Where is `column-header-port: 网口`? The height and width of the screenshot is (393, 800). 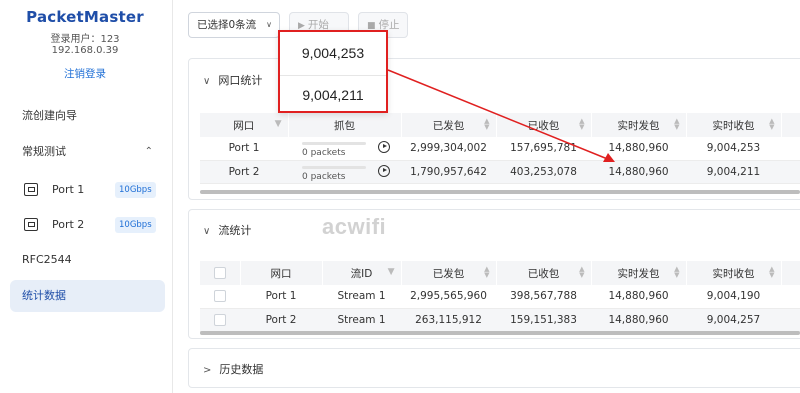
column-header-port: 网口 is located at coordinates (281, 273).